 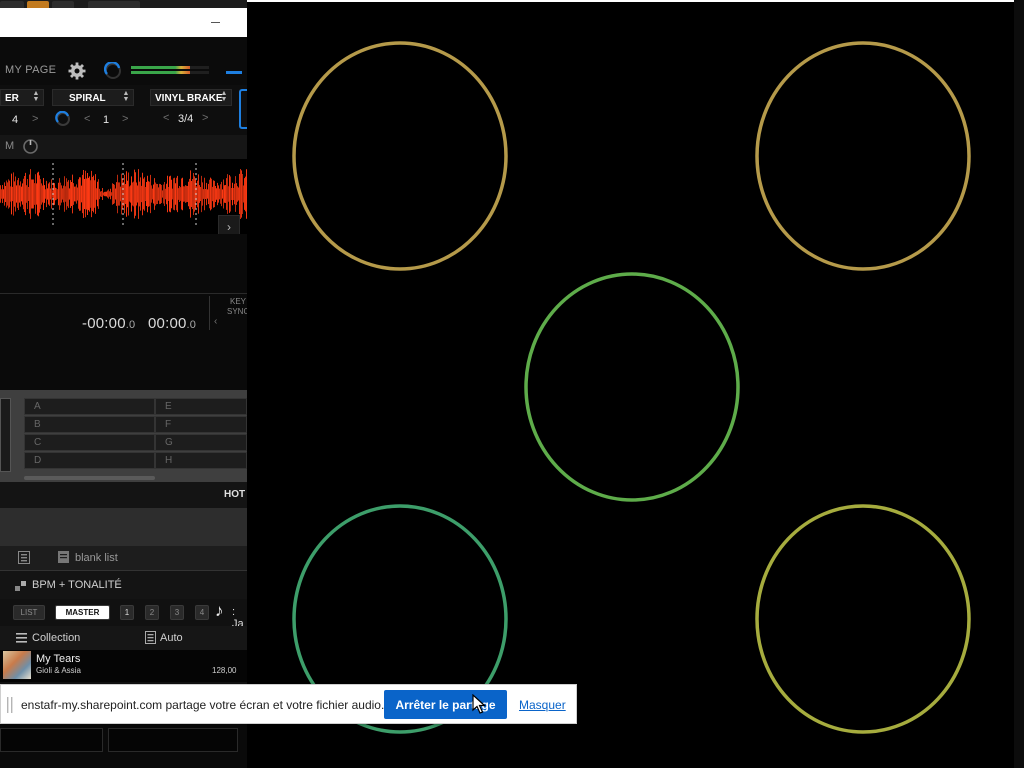 What do you see at coordinates (77, 585) in the screenshot?
I see `bpm-tonality-header: BPM + TONALITÉ` at bounding box center [77, 585].